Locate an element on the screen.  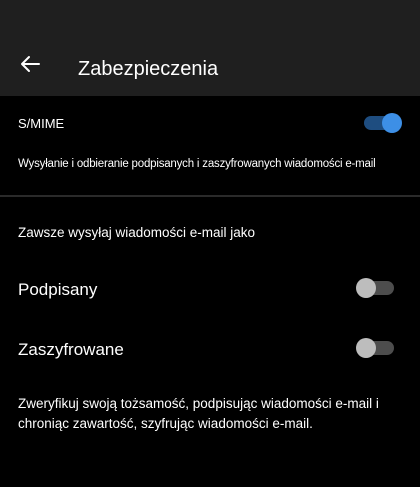
section-divider is located at coordinates (210, 196).